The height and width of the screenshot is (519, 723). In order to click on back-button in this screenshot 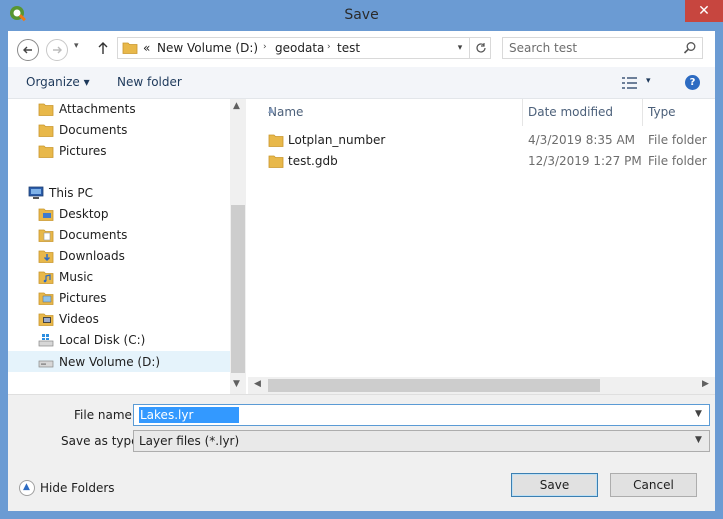, I will do `click(28, 50)`.